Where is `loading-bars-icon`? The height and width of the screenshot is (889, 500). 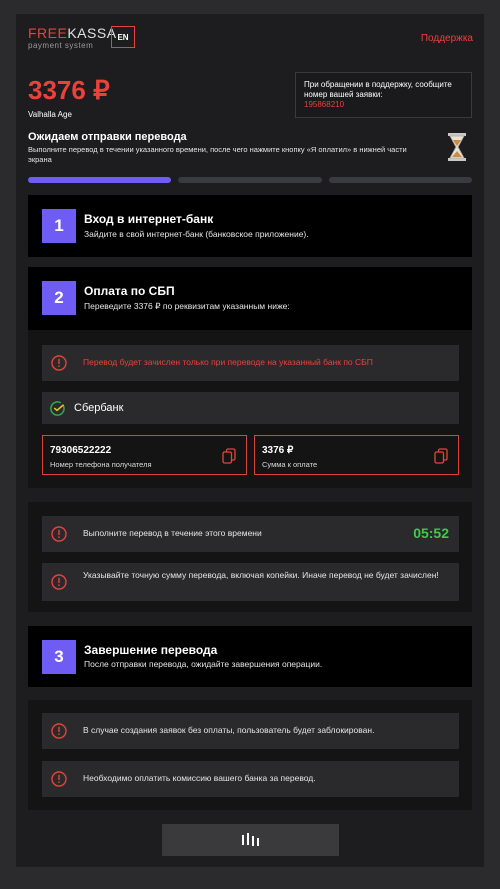 loading-bars-icon is located at coordinates (250, 839).